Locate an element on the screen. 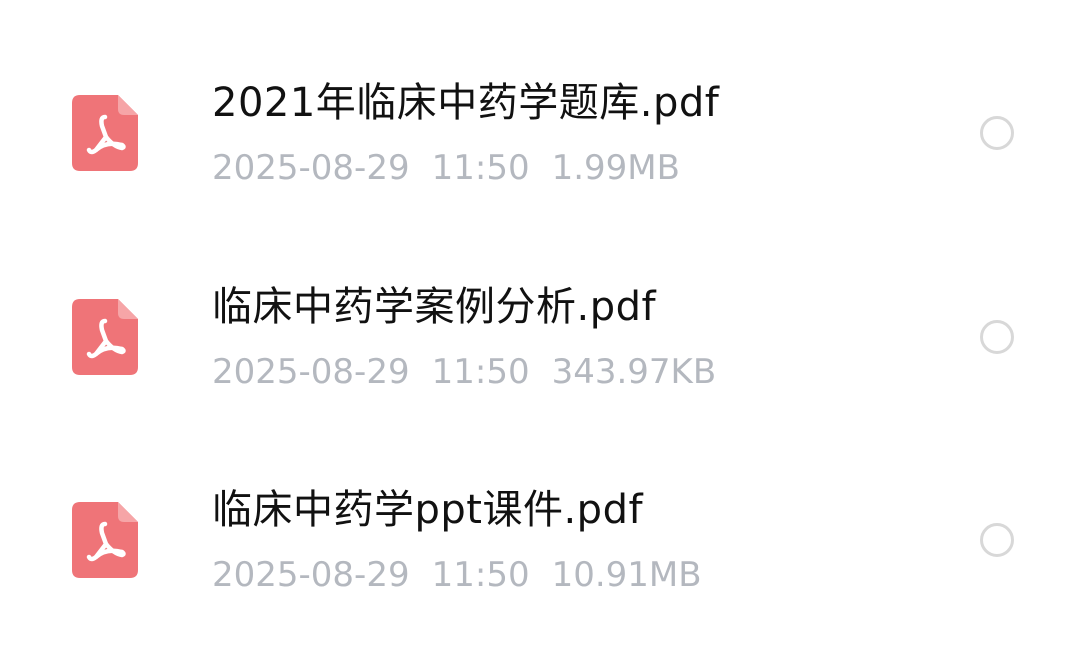  file-meta: 2025-08-29 11:50 343.97KB is located at coordinates (475, 372).